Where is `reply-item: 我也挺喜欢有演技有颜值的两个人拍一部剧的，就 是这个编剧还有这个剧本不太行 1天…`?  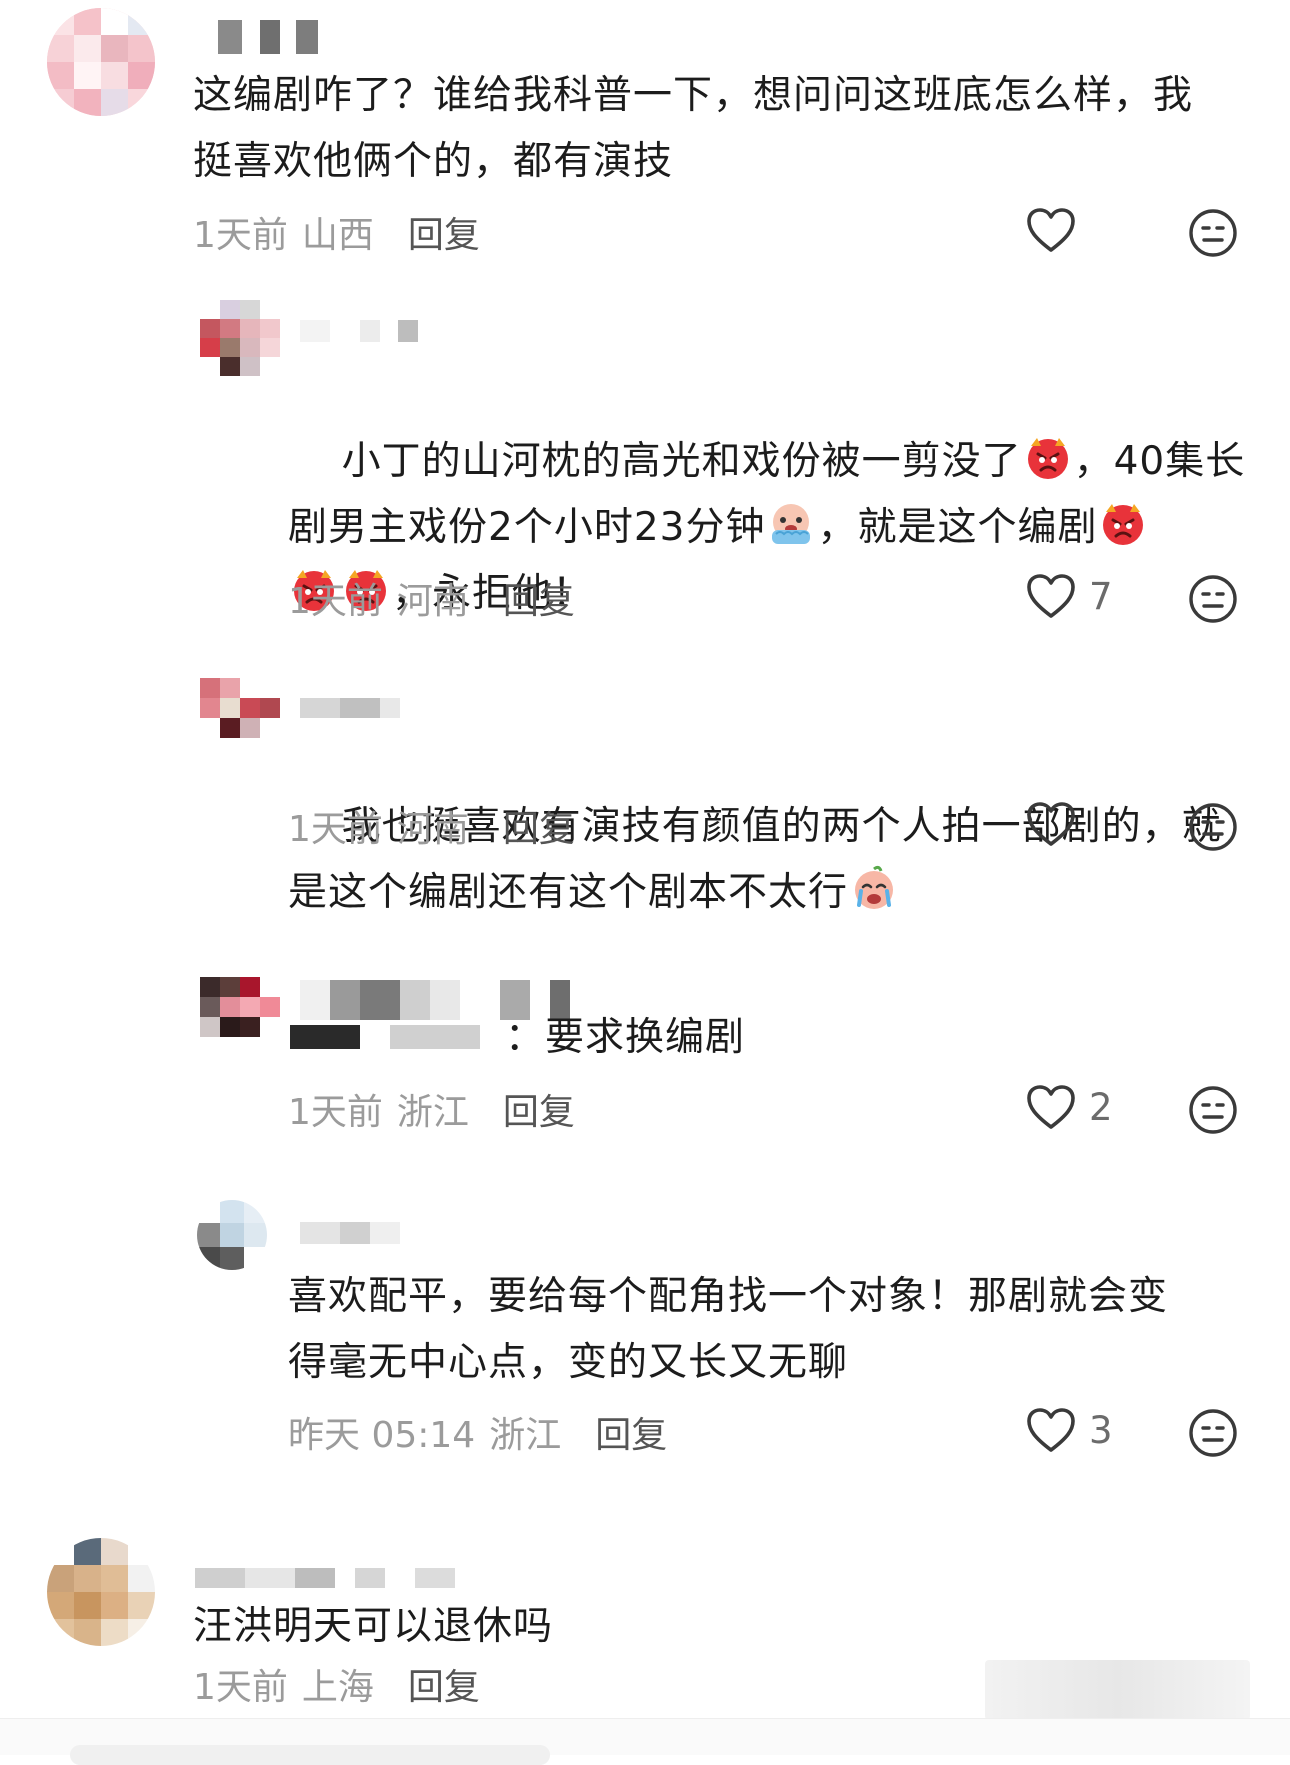
reply-item: 我也挺喜欢有演技有颜值的两个人拍一部剧的，就 是这个编剧还有这个剧本不太行 1天… is located at coordinates (645, 800).